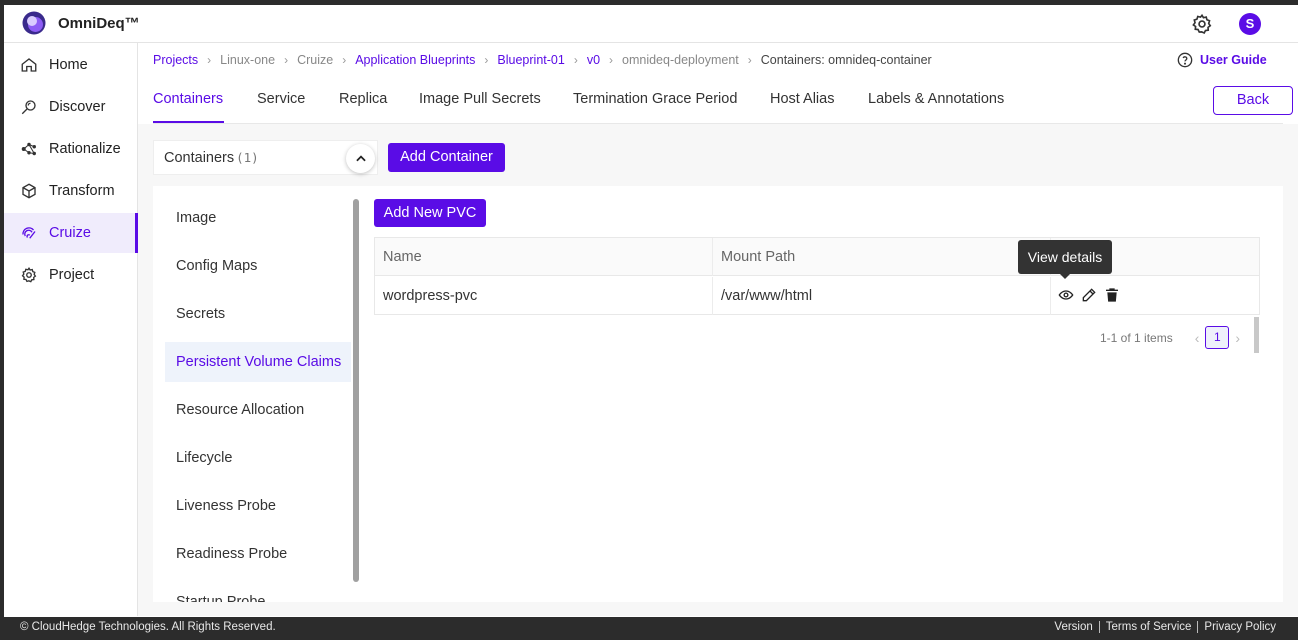  What do you see at coordinates (356, 390) in the screenshot?
I see `subnav-scrollbar` at bounding box center [356, 390].